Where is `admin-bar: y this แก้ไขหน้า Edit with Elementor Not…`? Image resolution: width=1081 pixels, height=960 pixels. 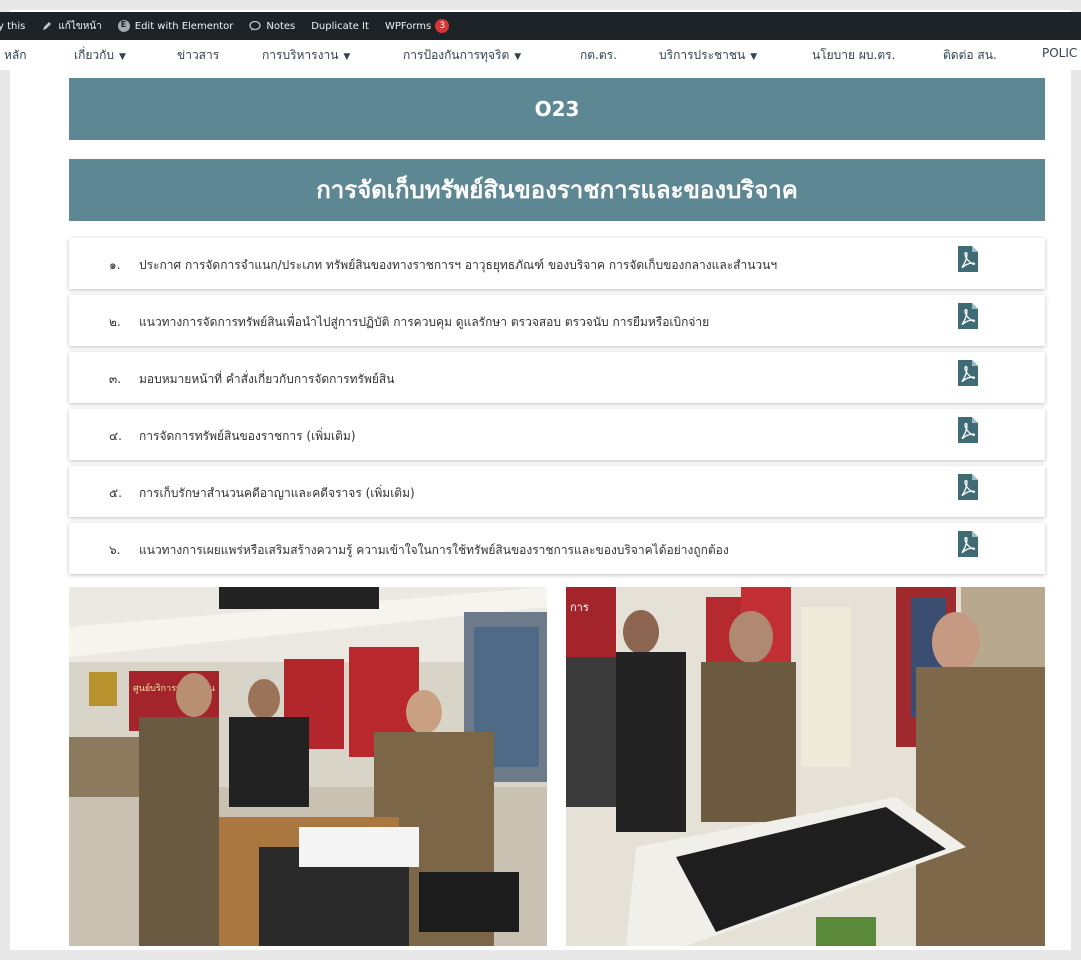 admin-bar: y this แก้ไขหน้า Edit with Elementor Not… is located at coordinates (540, 26).